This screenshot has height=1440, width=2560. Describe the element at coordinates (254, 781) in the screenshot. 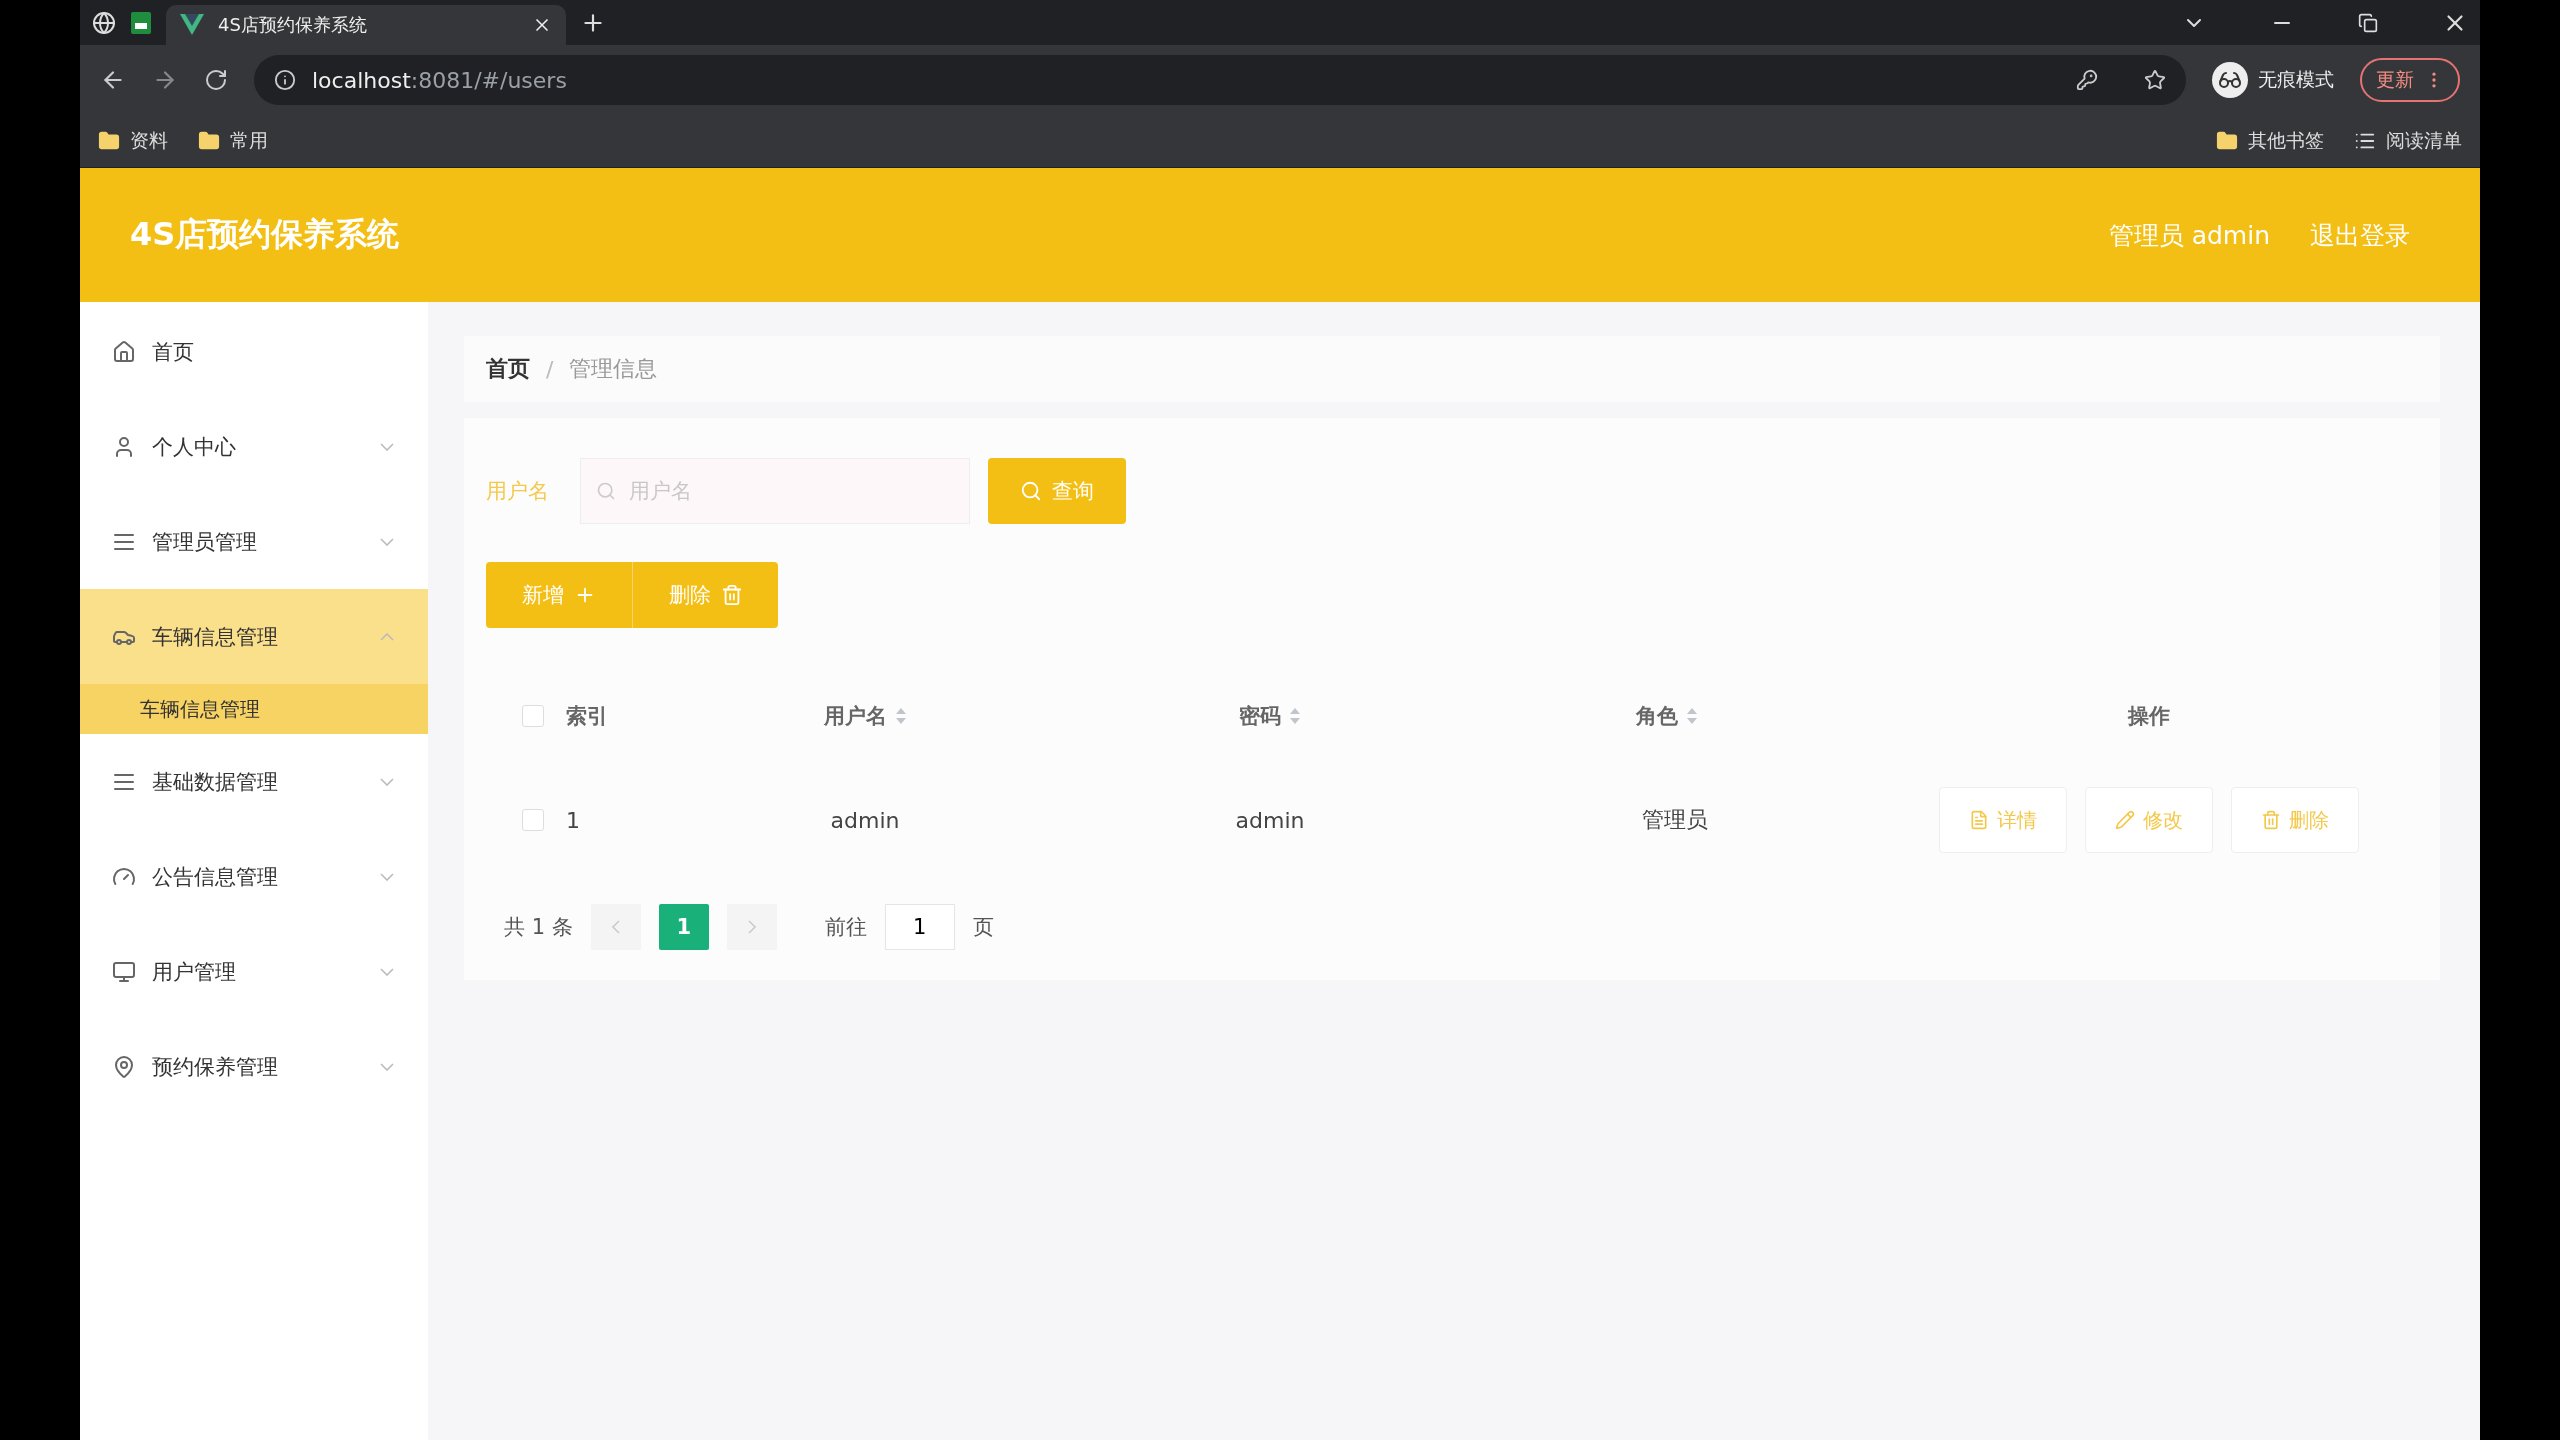

I see `sidebar-item: 基础数据管理` at that location.